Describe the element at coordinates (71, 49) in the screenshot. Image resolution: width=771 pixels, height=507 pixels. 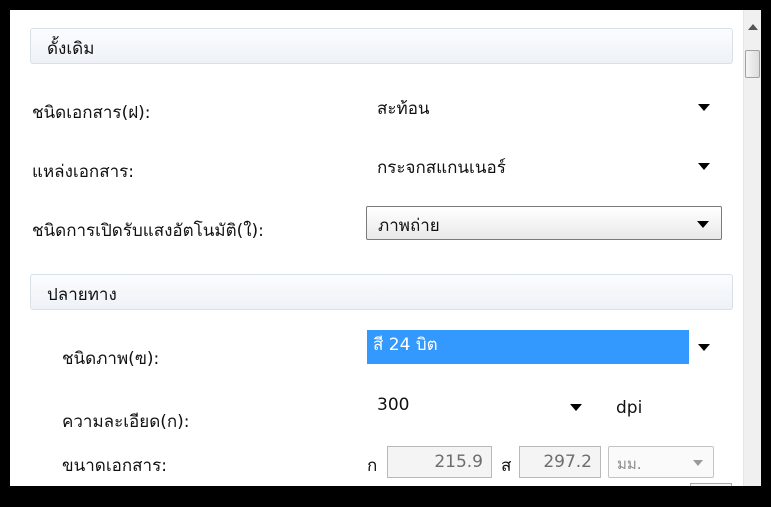
I see `section-original-title: ดั้งเดิม` at that location.